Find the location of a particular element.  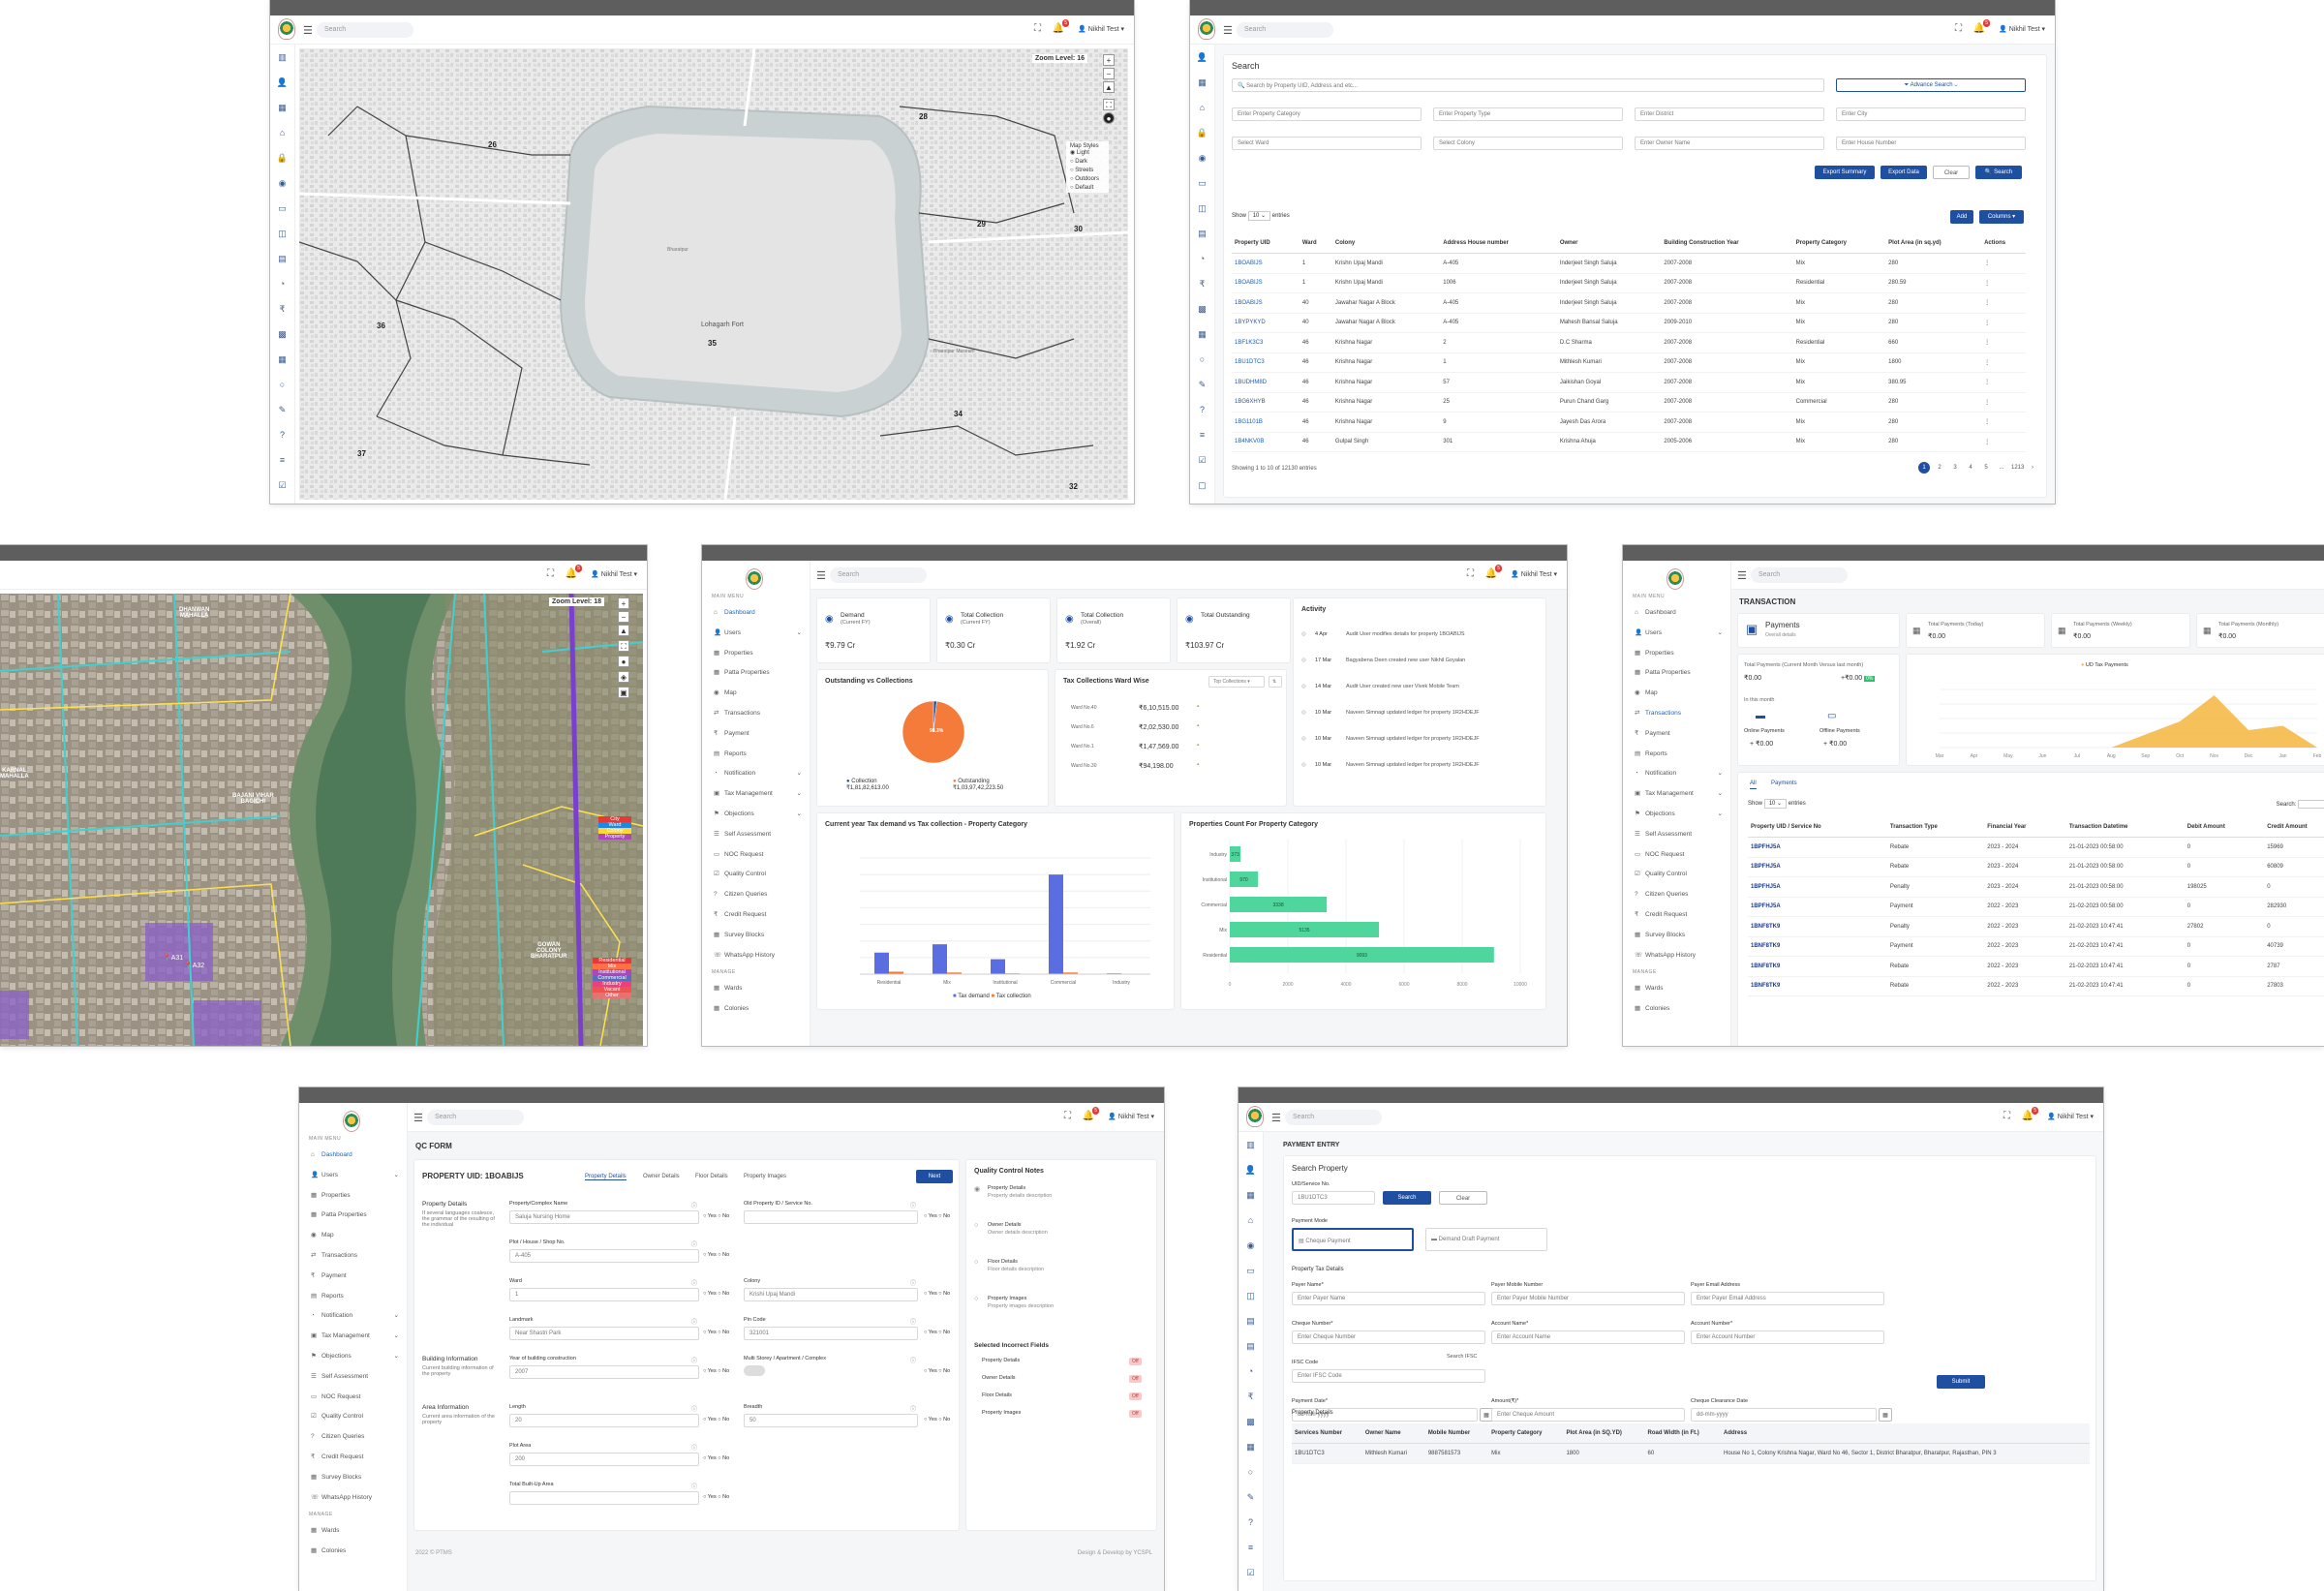

page-button: › is located at coordinates (2033, 468).